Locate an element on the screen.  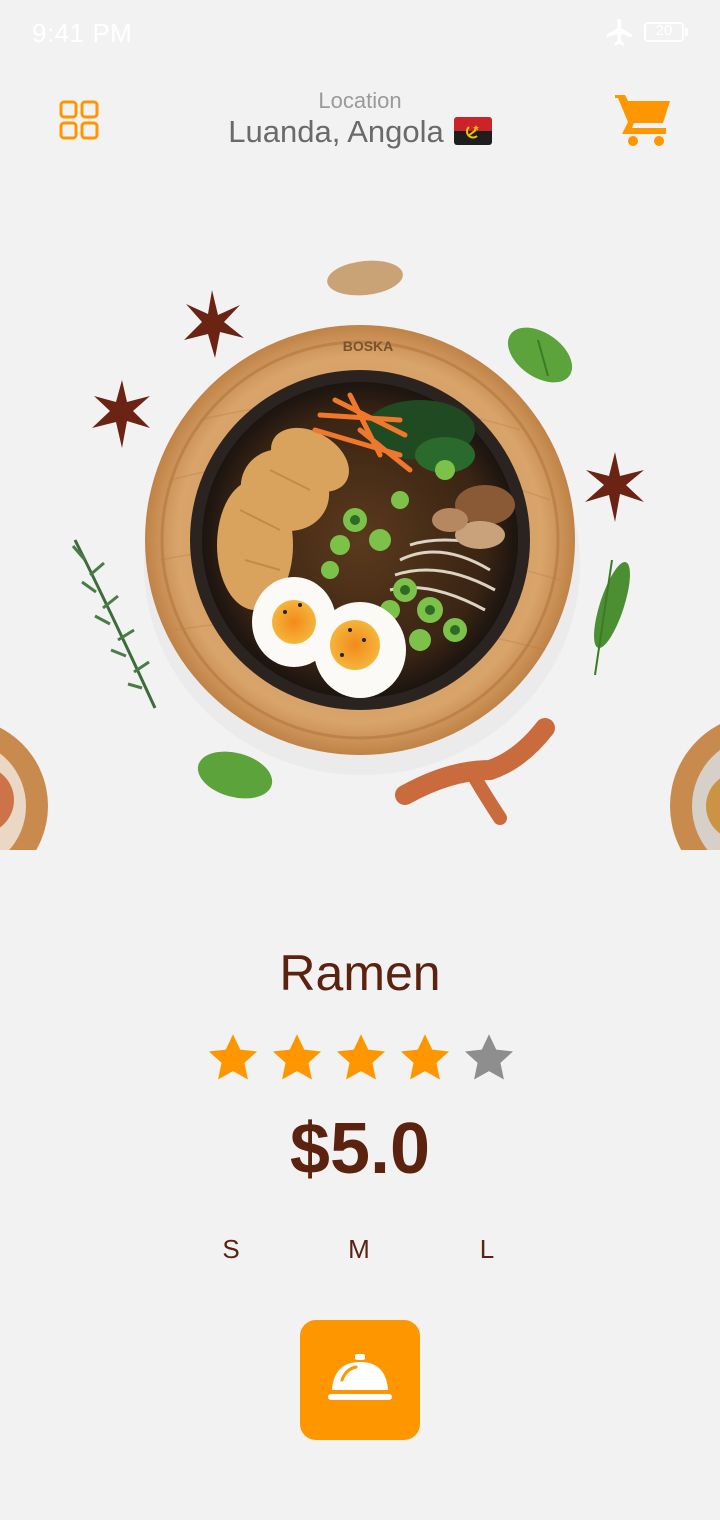
shopping-cart-icon is located at coordinates (642, 120).